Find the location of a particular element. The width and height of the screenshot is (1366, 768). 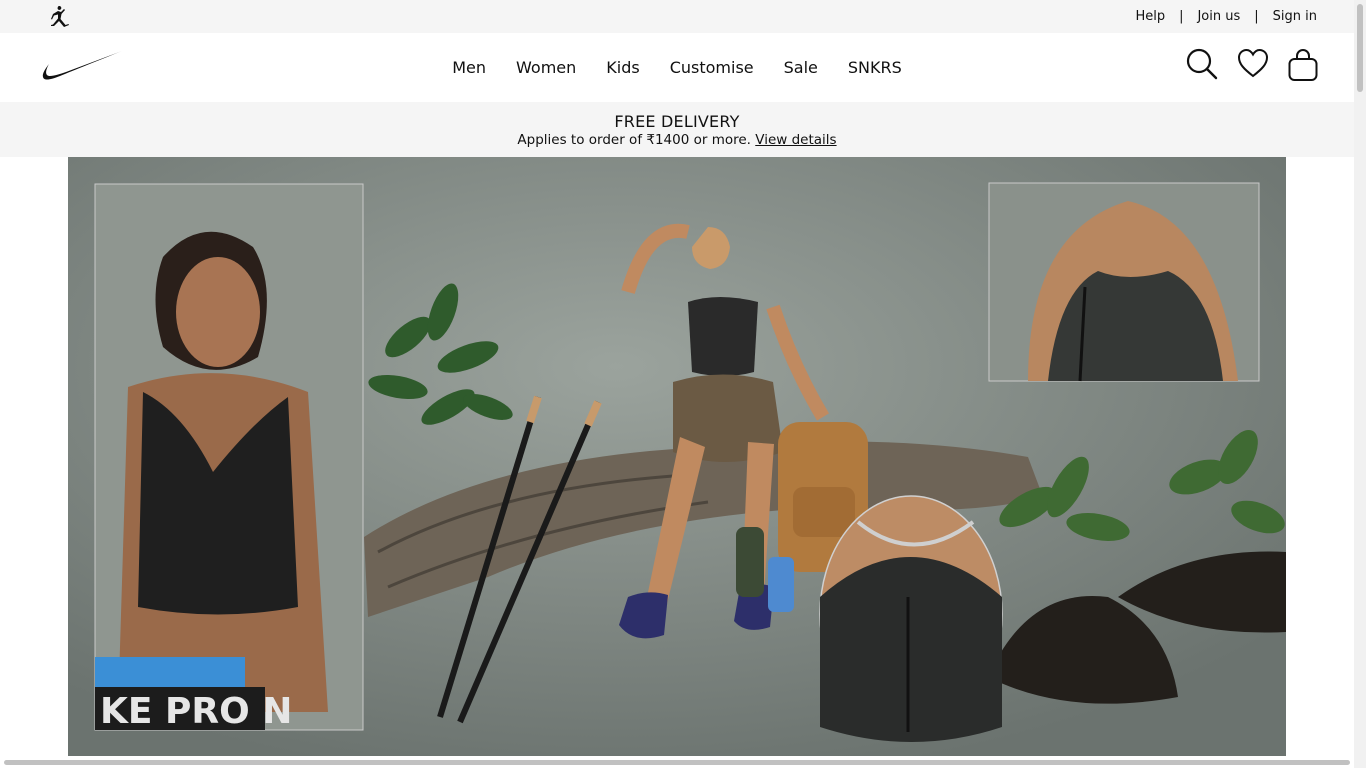

heart-icon is located at coordinates (1253, 64).